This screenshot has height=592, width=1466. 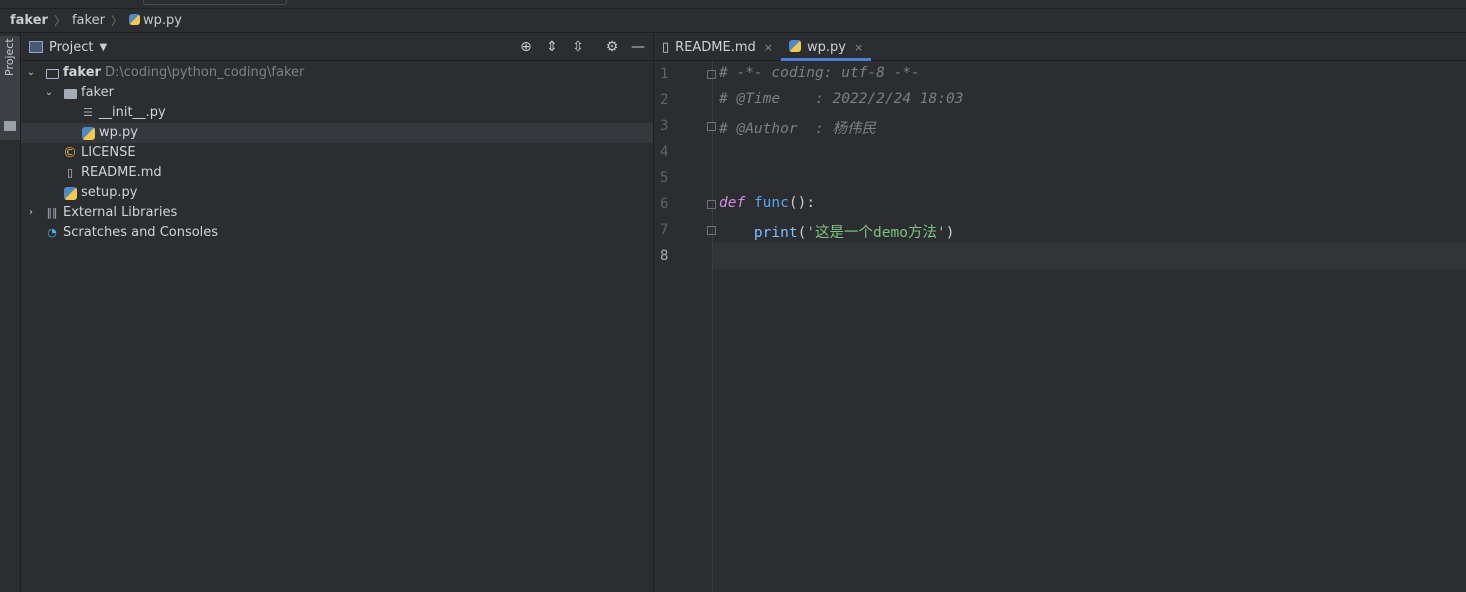 What do you see at coordinates (950, 233) in the screenshot?
I see `punctuation: )` at bounding box center [950, 233].